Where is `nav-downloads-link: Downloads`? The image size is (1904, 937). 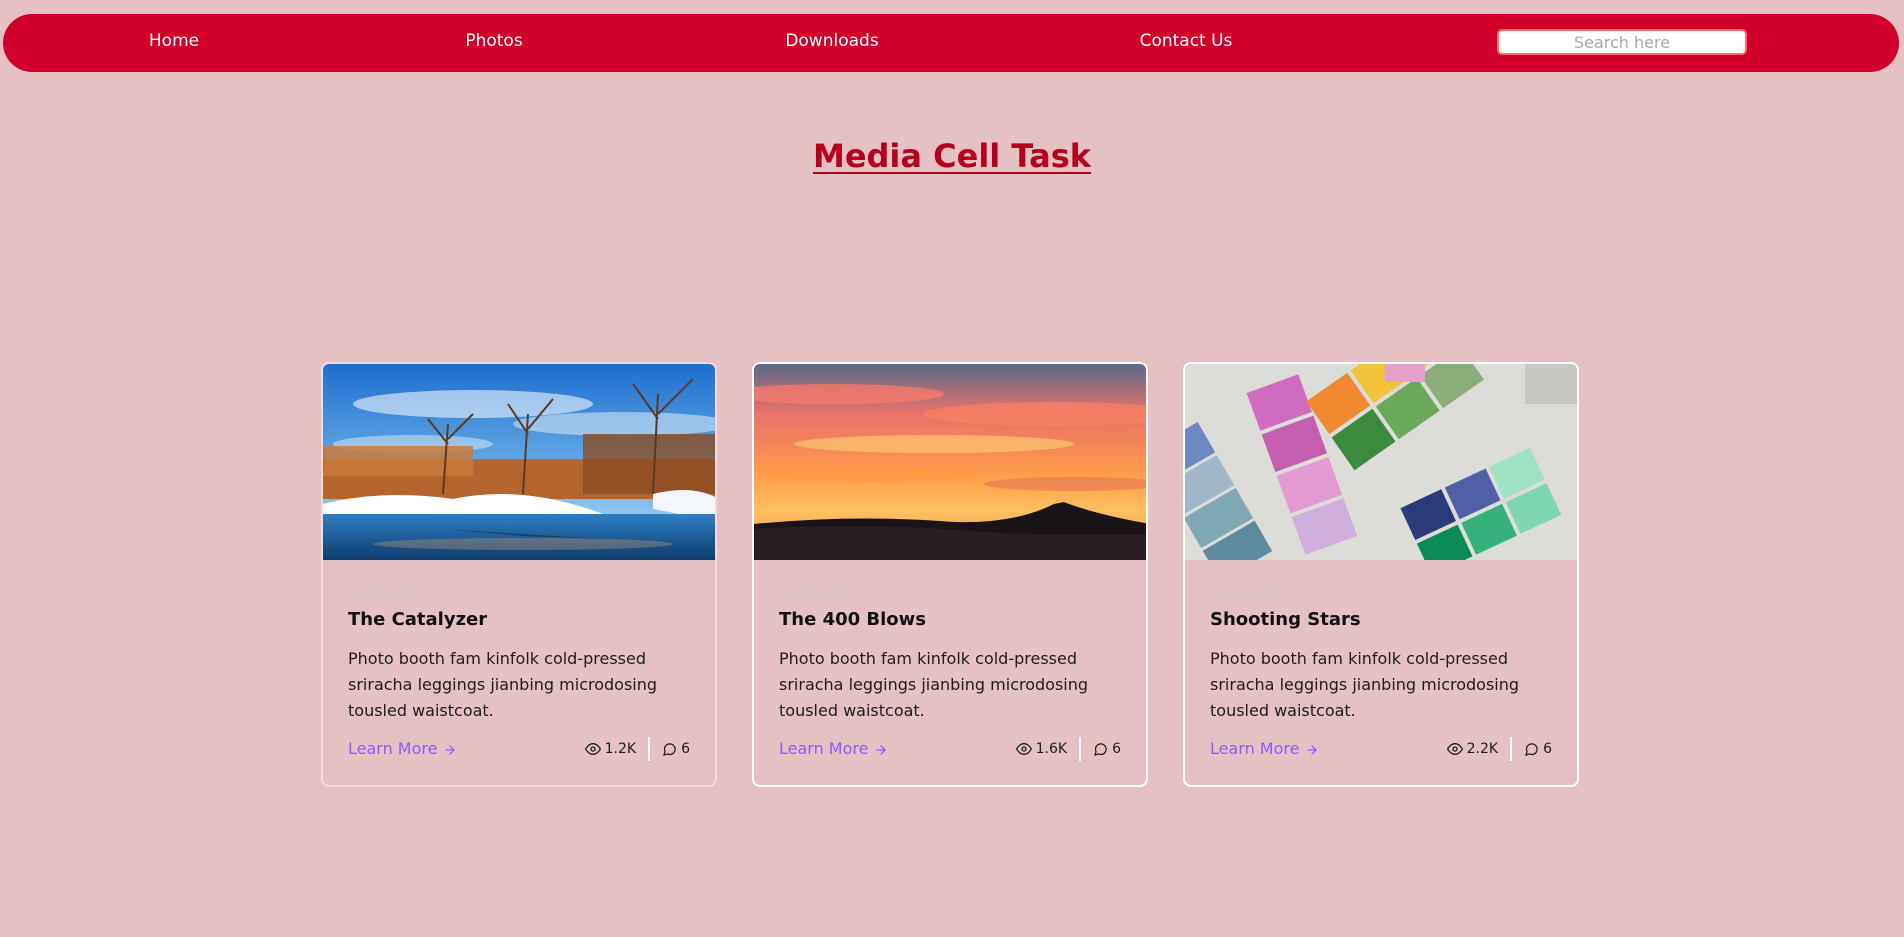
nav-downloads-link: Downloads is located at coordinates (831, 43).